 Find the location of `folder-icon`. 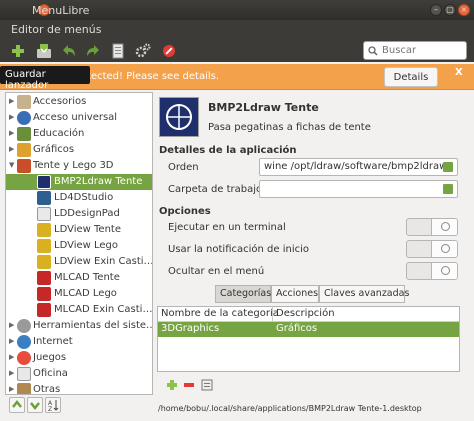

folder-icon is located at coordinates (24, 166).